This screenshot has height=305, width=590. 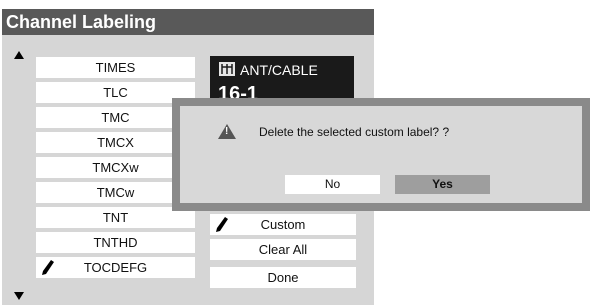 What do you see at coordinates (332, 184) in the screenshot?
I see `no-button: No` at bounding box center [332, 184].